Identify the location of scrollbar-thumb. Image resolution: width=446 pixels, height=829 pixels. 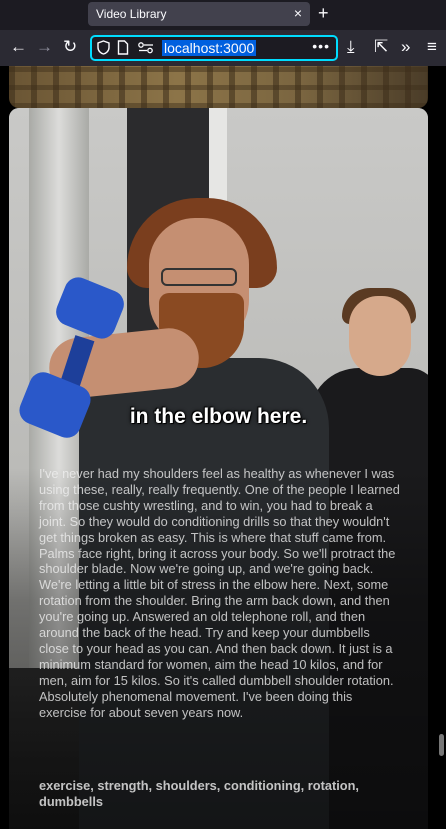
(441, 745).